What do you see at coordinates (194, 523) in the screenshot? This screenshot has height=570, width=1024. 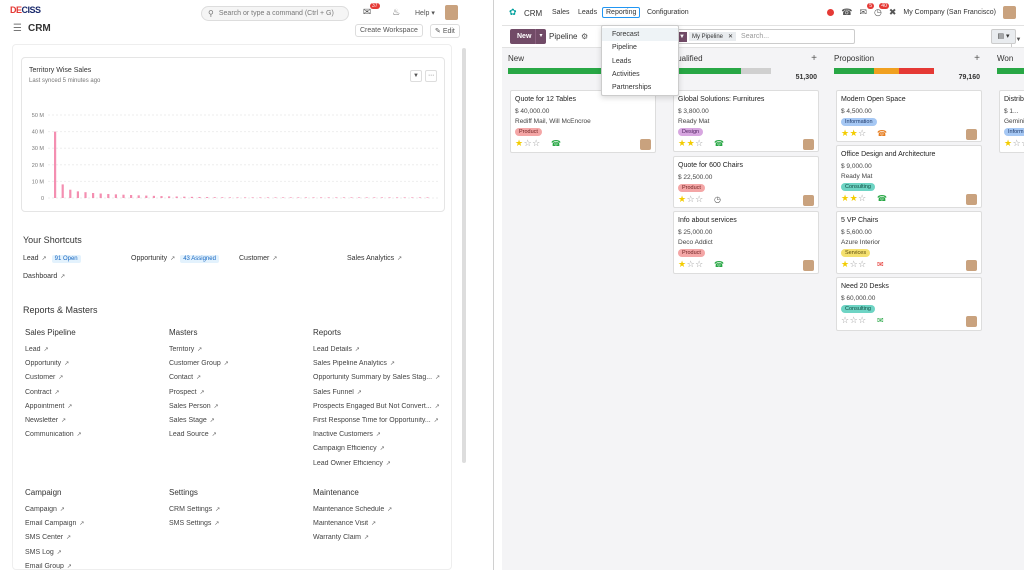 I see `report-link: SMS Settings ↗` at bounding box center [194, 523].